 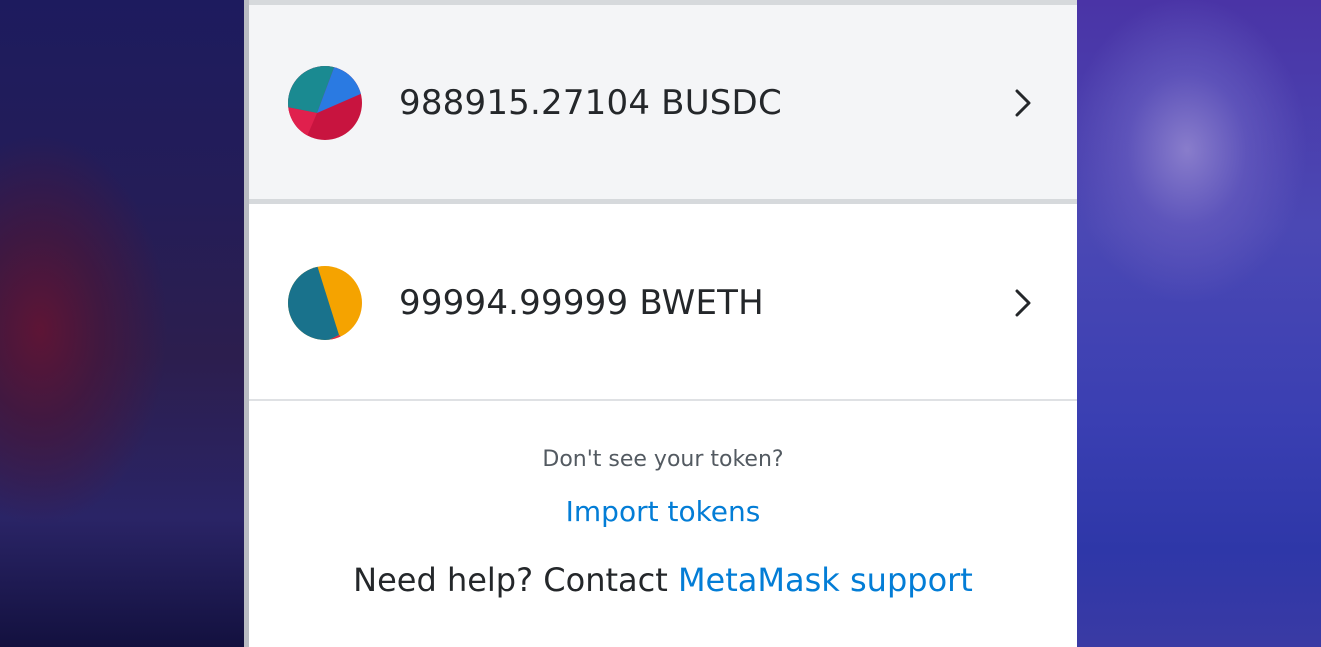 I want to click on asset-balance-label: 99994.99999 BWETH, so click(x=581, y=302).